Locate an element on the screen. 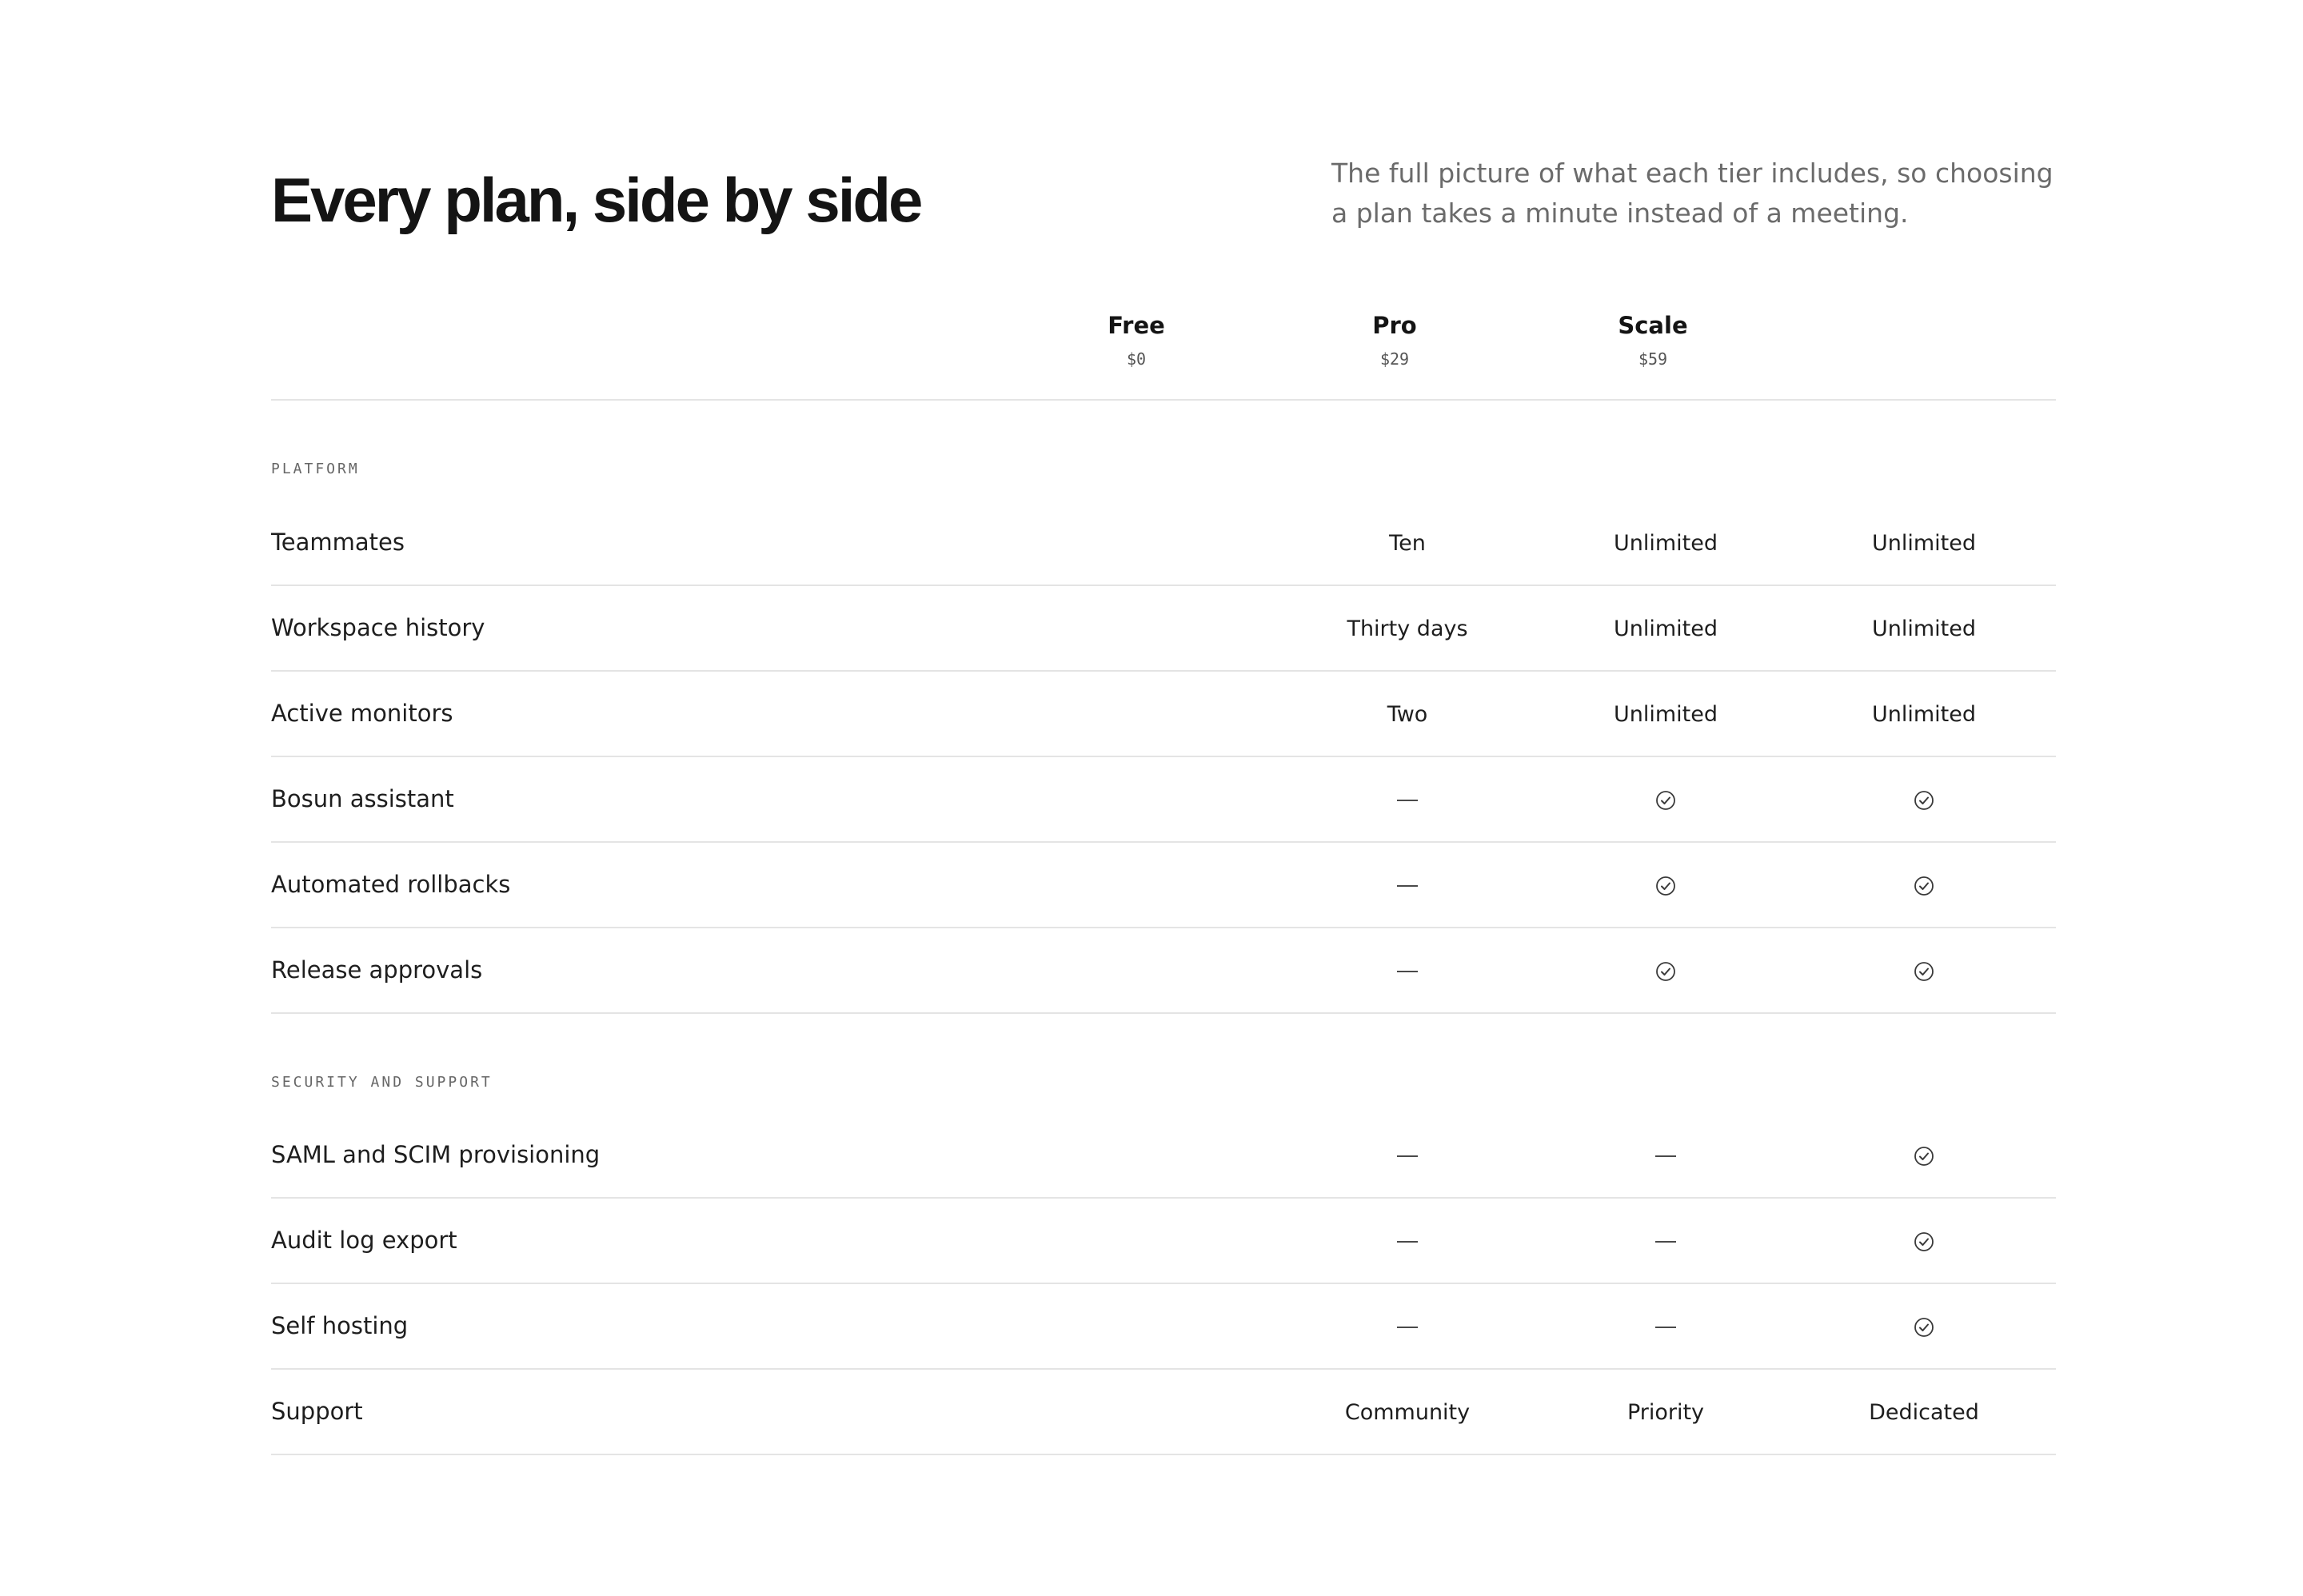  feature-label: Release approvals is located at coordinates (377, 970).